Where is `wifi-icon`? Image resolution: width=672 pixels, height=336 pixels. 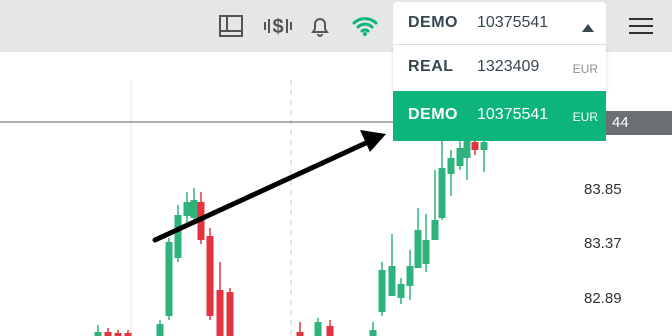
wifi-icon is located at coordinates (365, 26).